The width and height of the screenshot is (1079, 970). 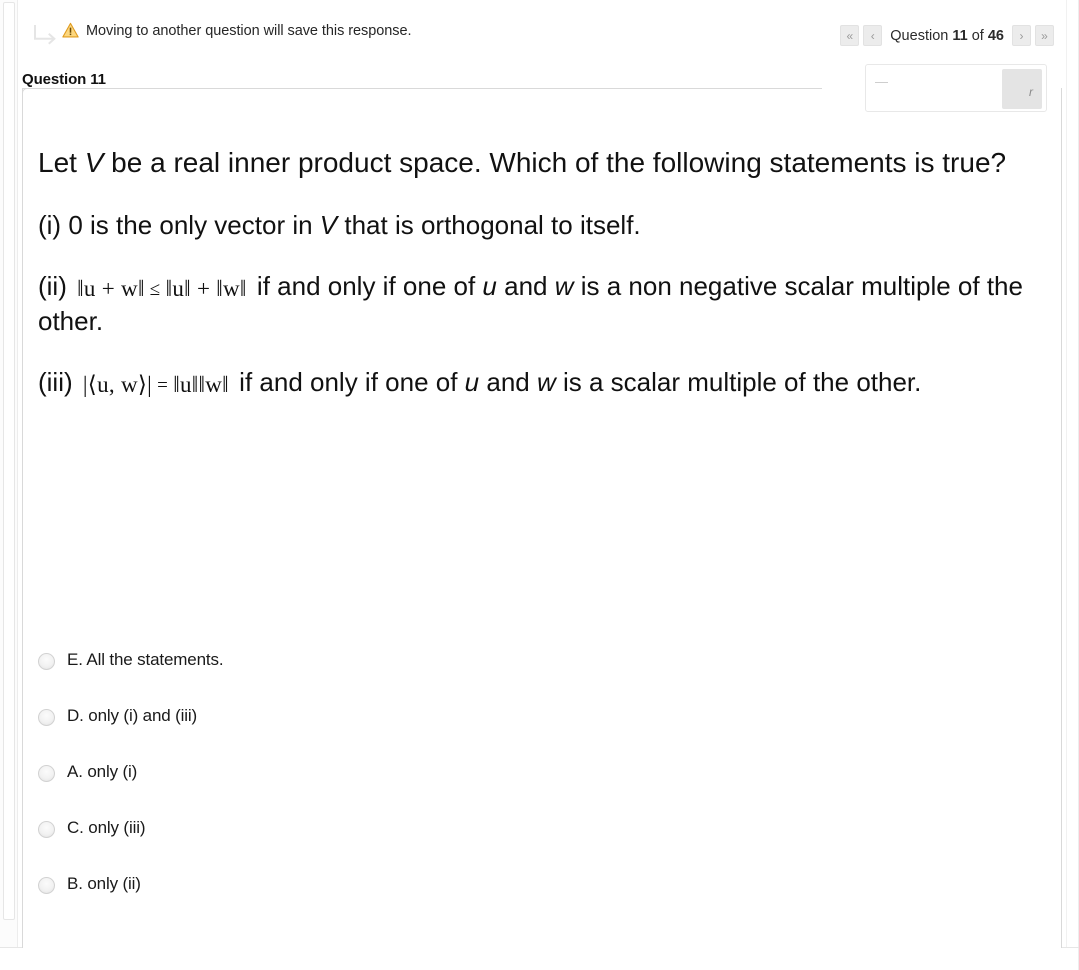 What do you see at coordinates (132, 715) in the screenshot?
I see `answer-option-d-label: D. only (i) and (iii)` at bounding box center [132, 715].